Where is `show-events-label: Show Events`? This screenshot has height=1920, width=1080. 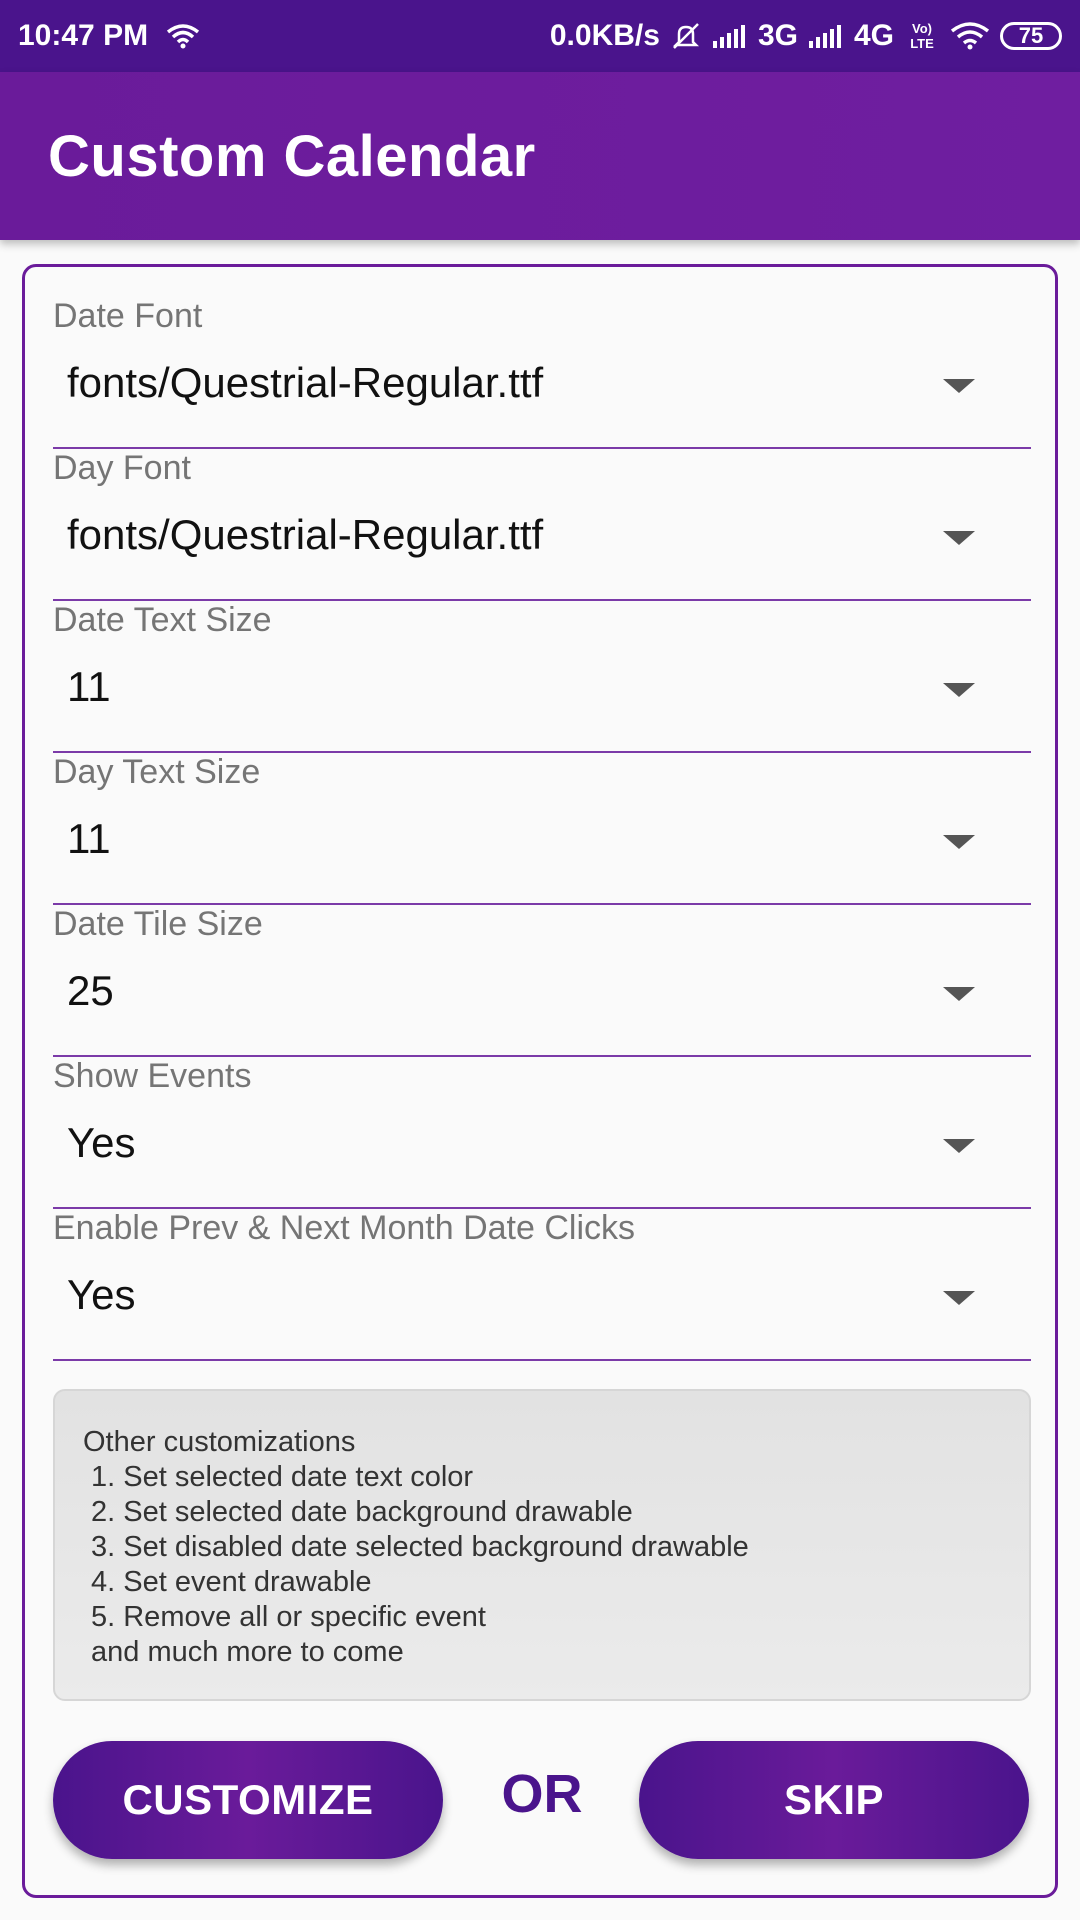 show-events-label: Show Events is located at coordinates (152, 1076).